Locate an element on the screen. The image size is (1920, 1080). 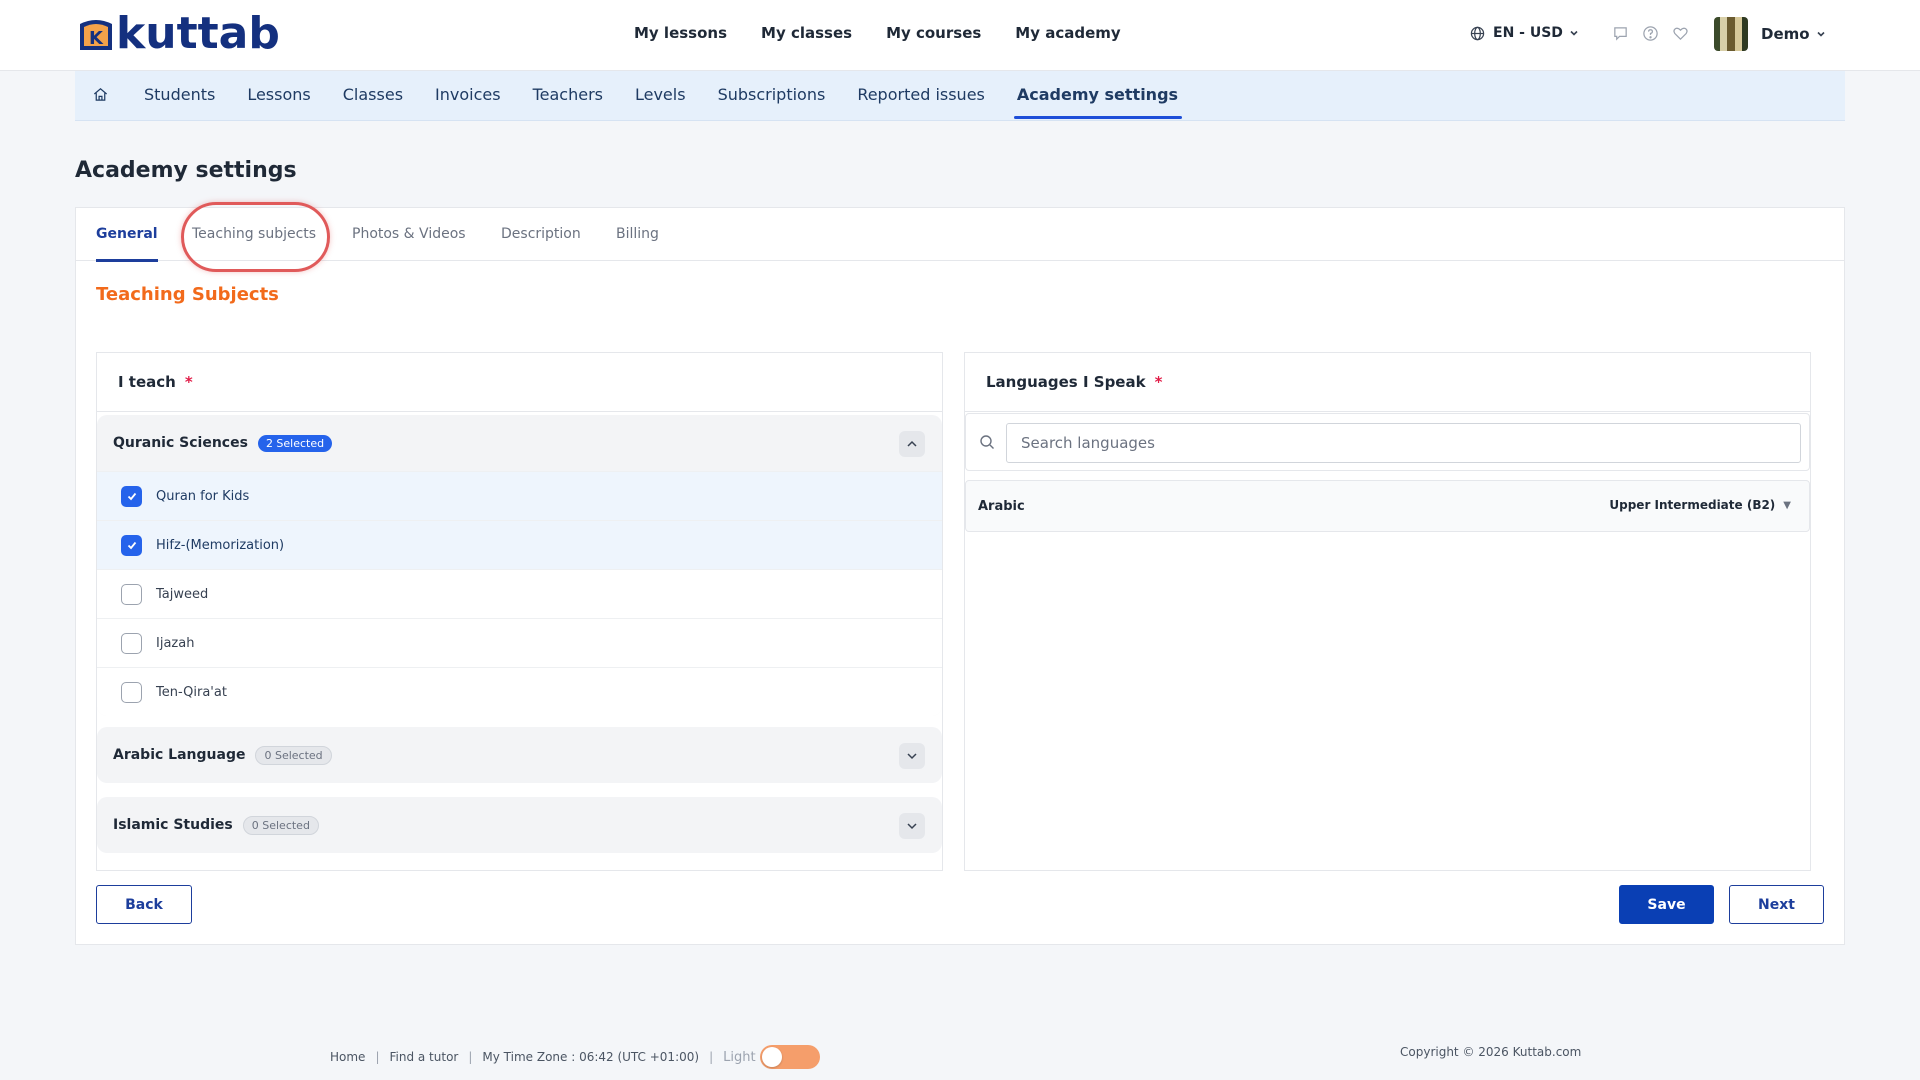
subject-option: Ijazah is located at coordinates (519, 642).